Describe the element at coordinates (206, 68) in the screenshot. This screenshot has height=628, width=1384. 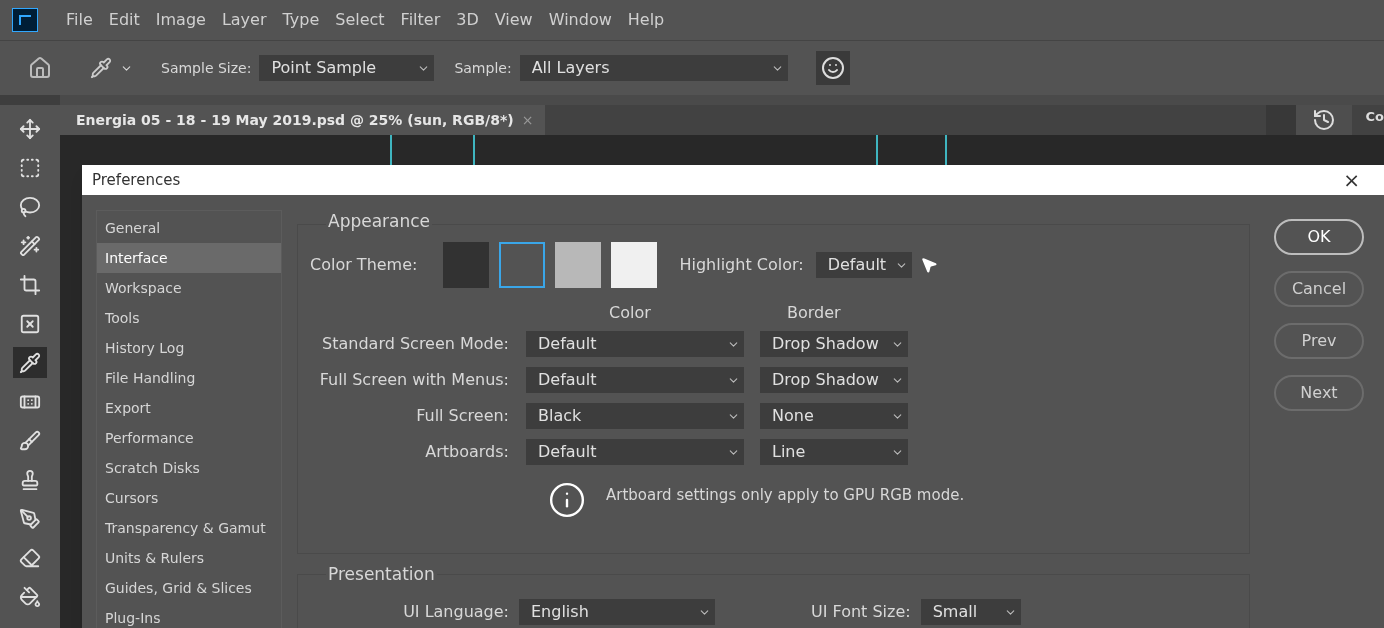
I see `sample-size-label: Sample Size:` at that location.